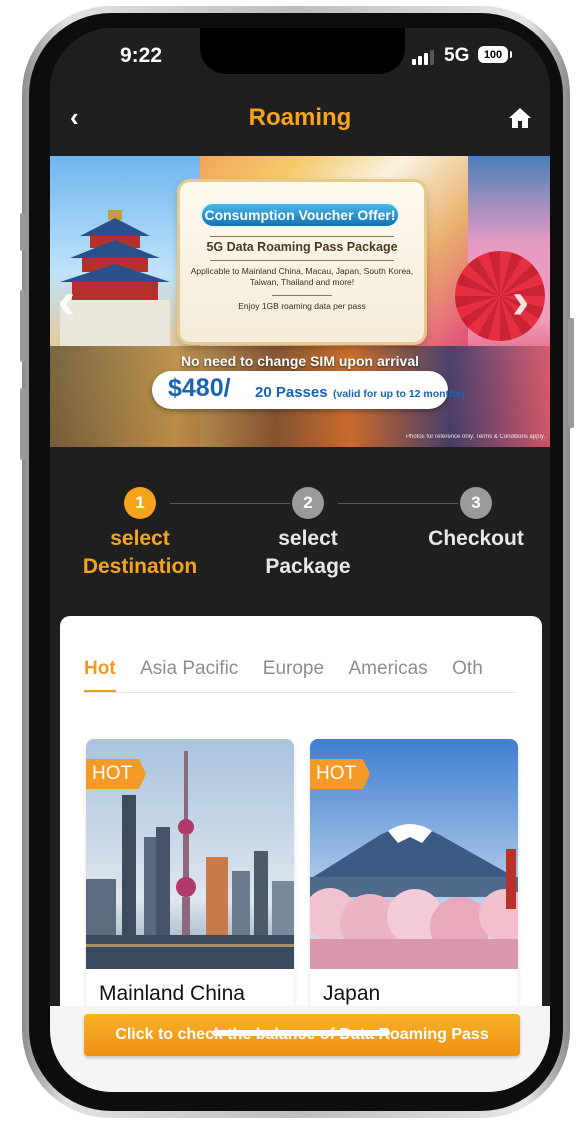 The image size is (581, 1123). What do you see at coordinates (388, 675) in the screenshot?
I see `tab-americas: Americas` at bounding box center [388, 675].